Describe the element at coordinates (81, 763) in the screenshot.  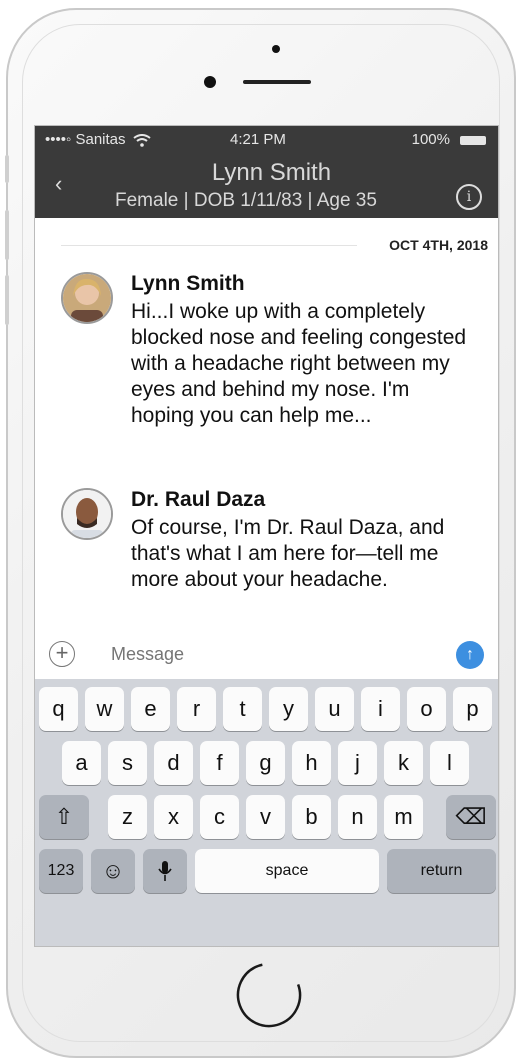
I see `key-a: a` at that location.